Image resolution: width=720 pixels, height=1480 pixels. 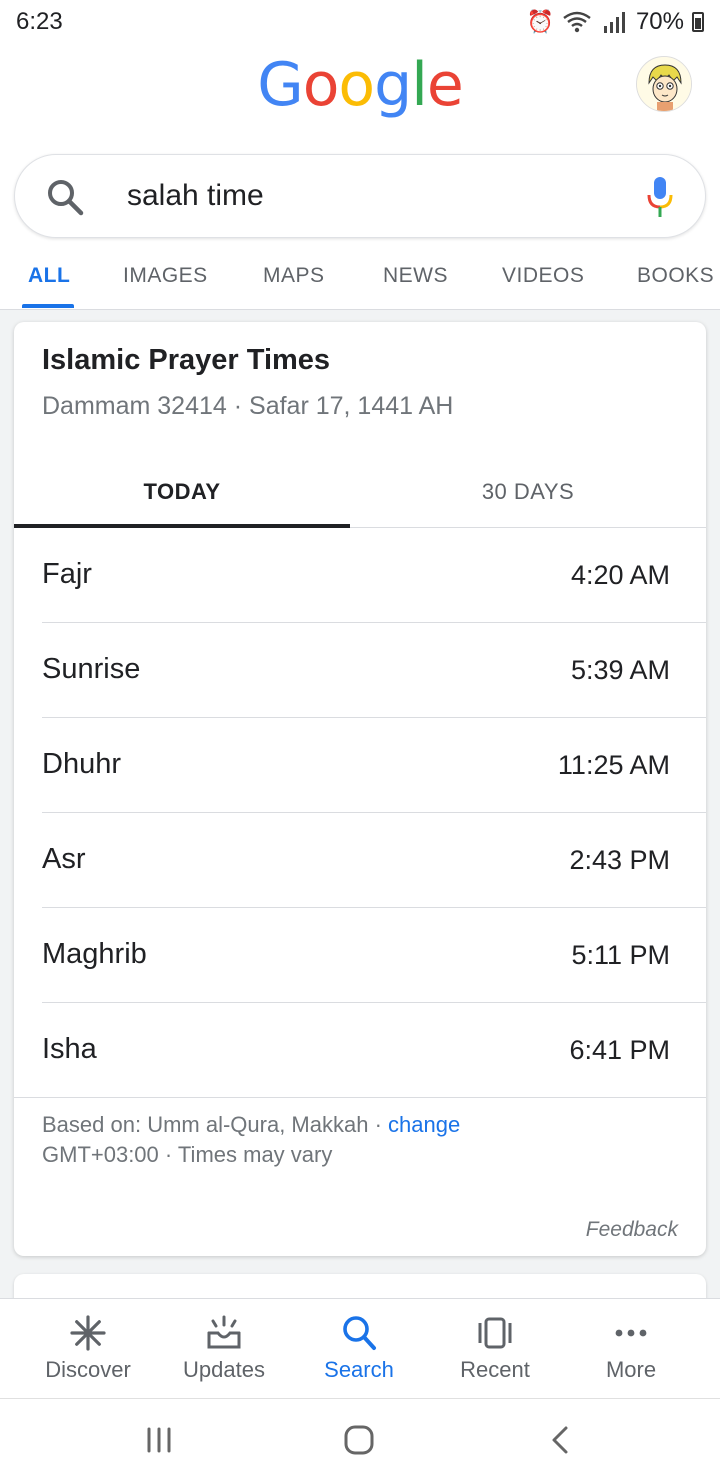 What do you see at coordinates (359, 1369) in the screenshot?
I see `nav-label: Search` at bounding box center [359, 1369].